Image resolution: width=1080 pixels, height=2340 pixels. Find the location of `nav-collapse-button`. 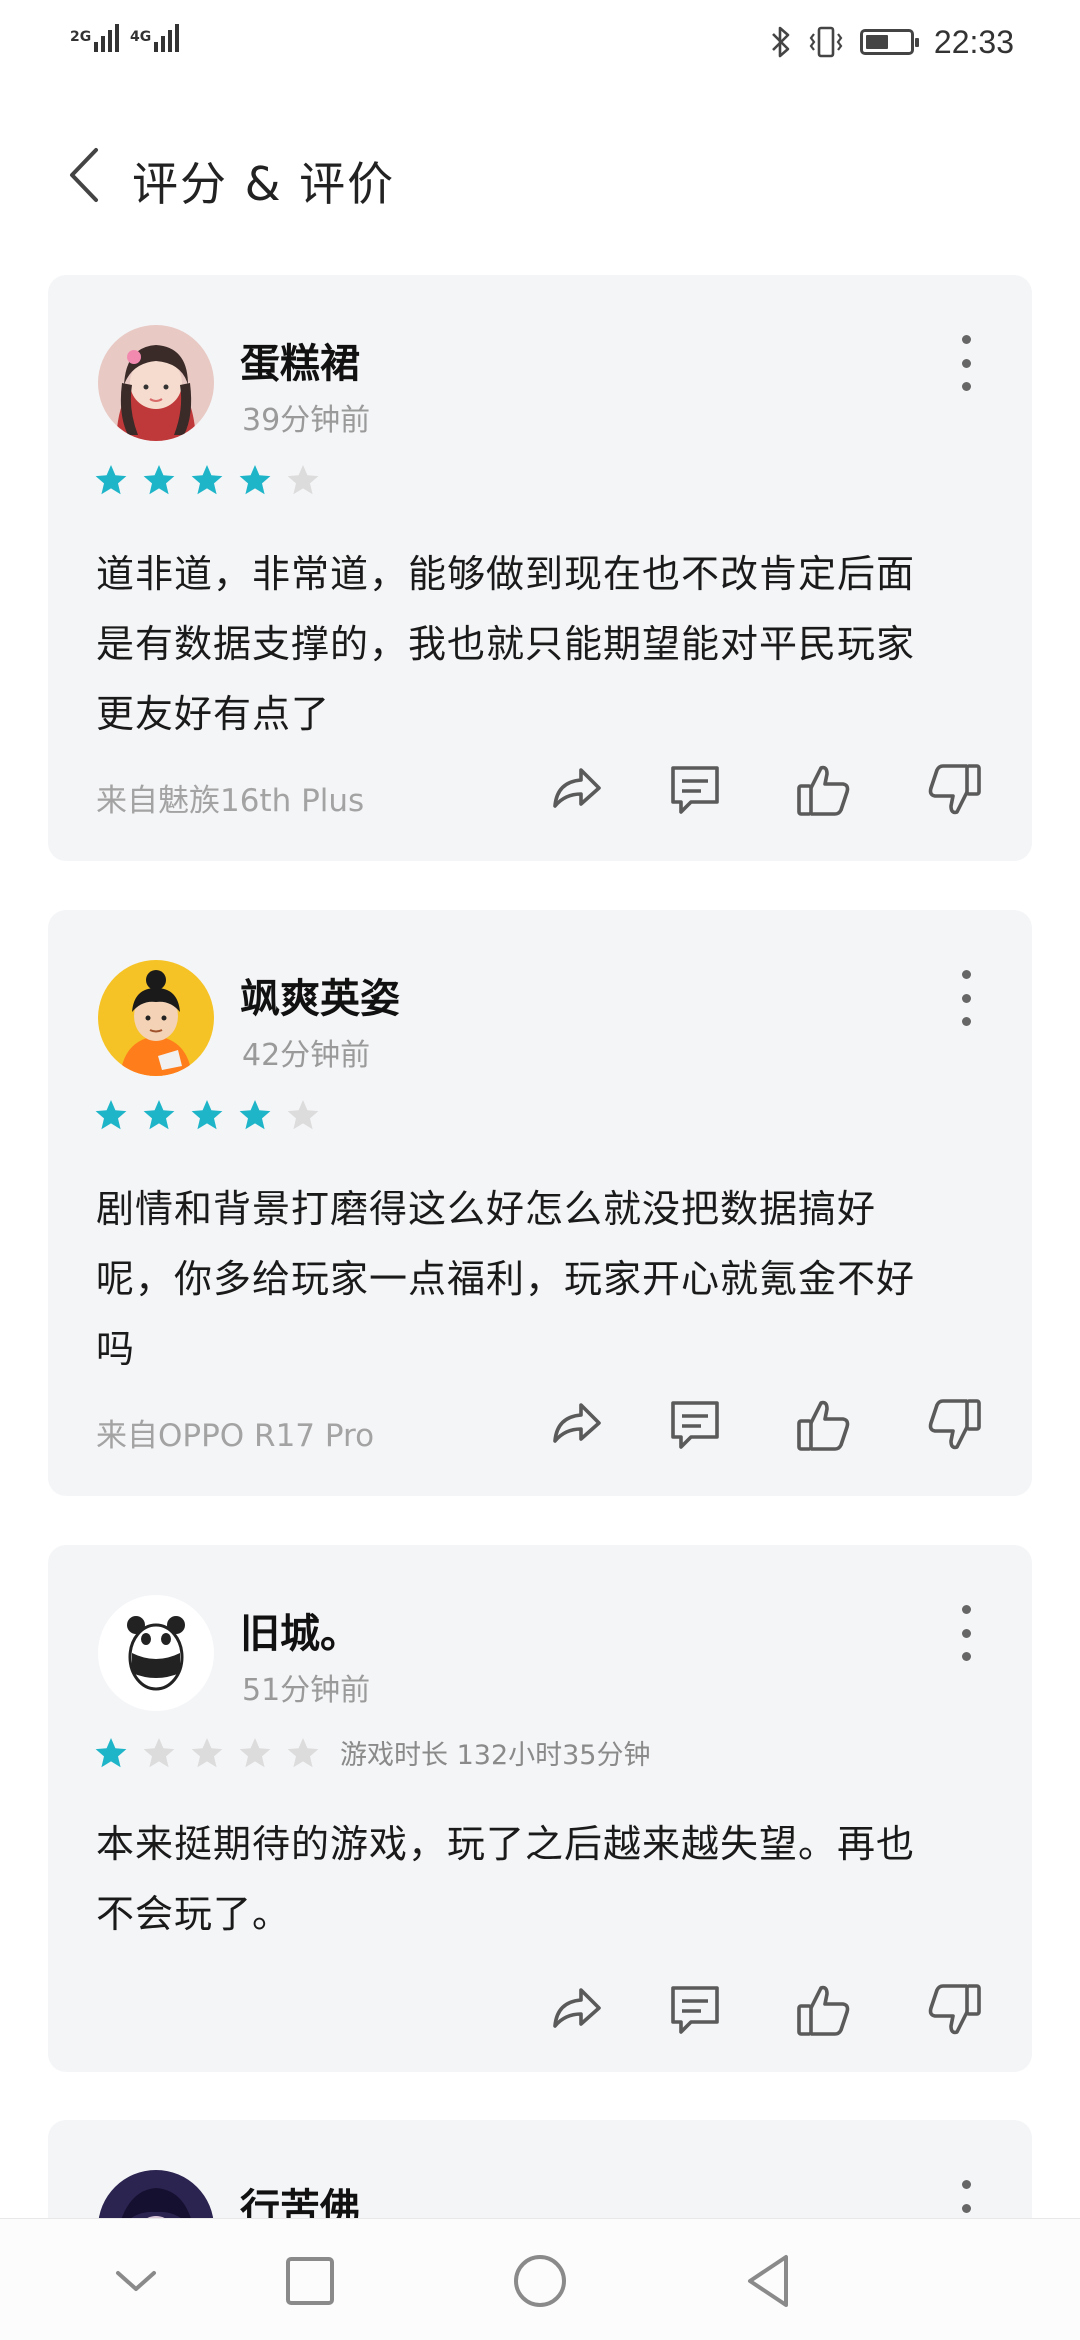

nav-collapse-button is located at coordinates (136, 2281).